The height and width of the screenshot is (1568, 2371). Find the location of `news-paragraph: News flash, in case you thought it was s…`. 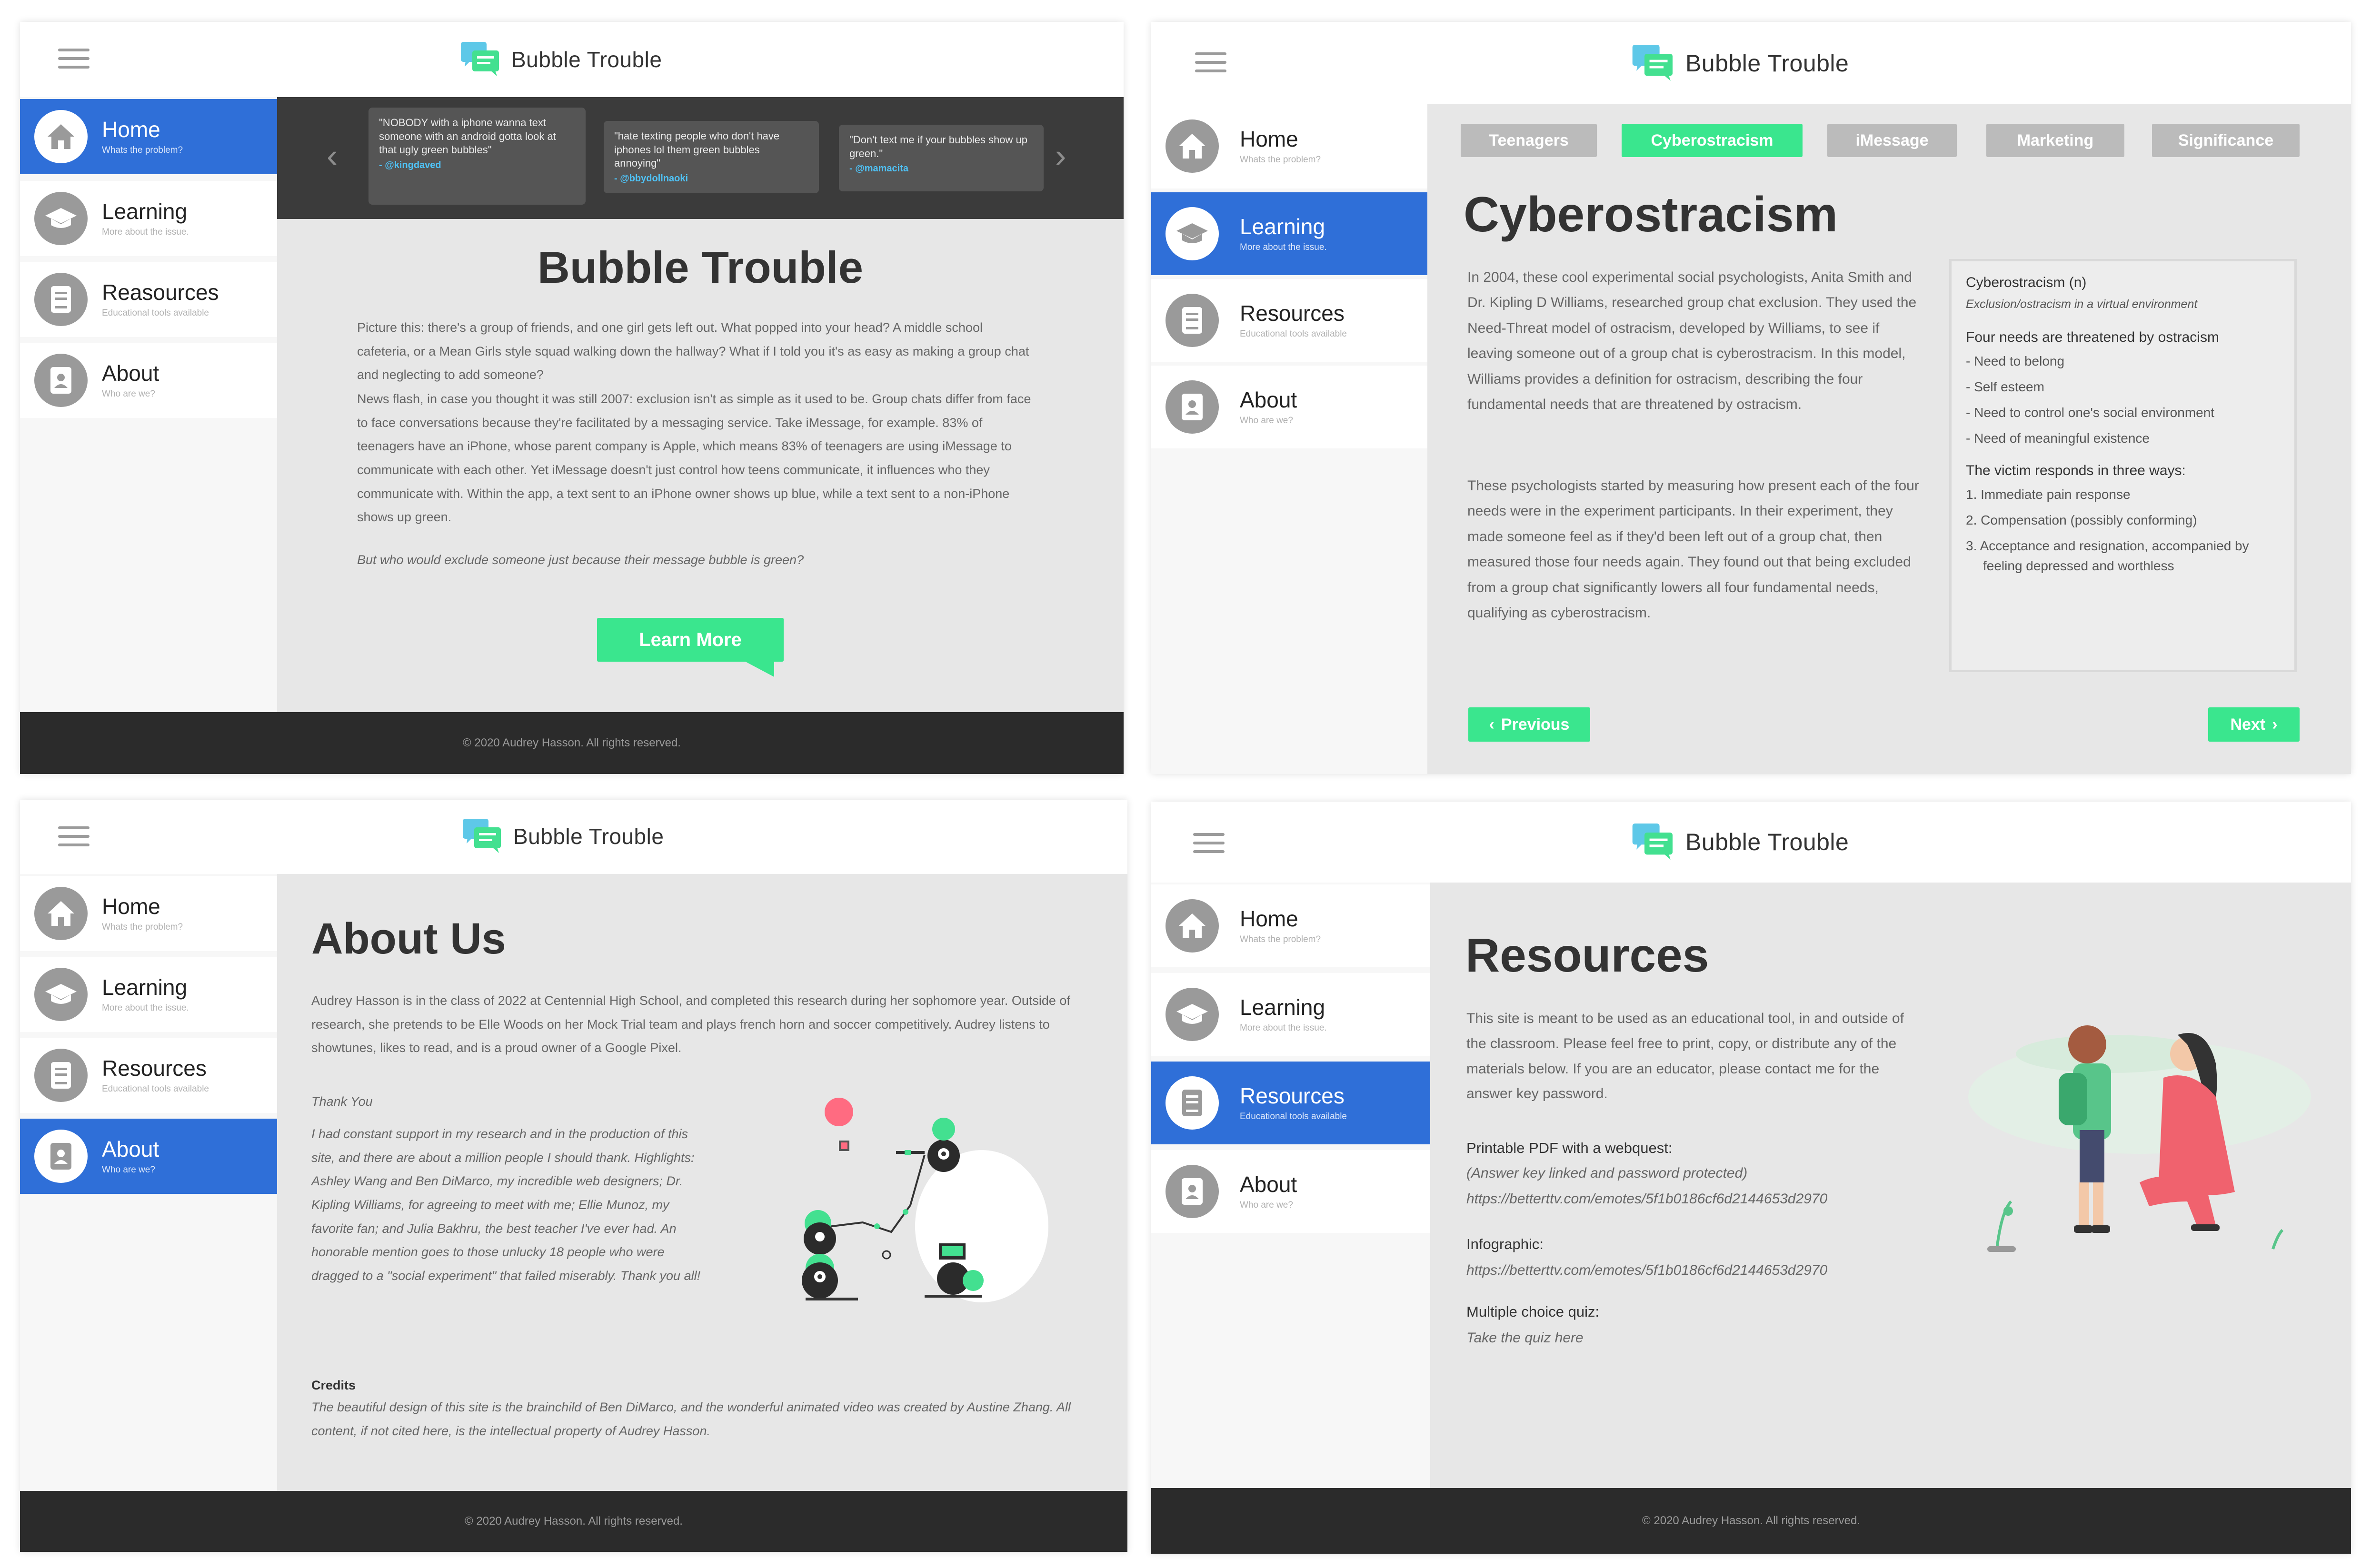

news-paragraph: News flash, in case you thought it was s… is located at coordinates (694, 459).